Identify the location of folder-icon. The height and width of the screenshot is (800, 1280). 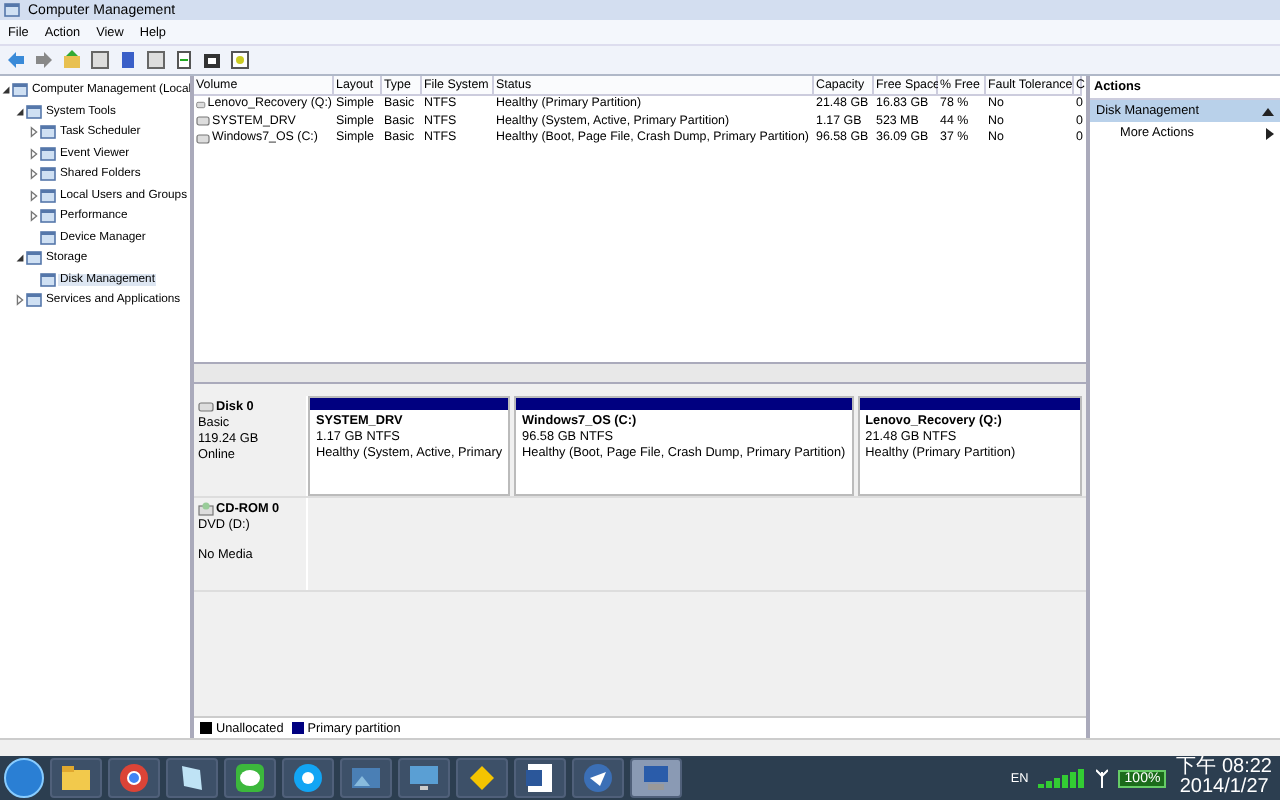
(76, 778).